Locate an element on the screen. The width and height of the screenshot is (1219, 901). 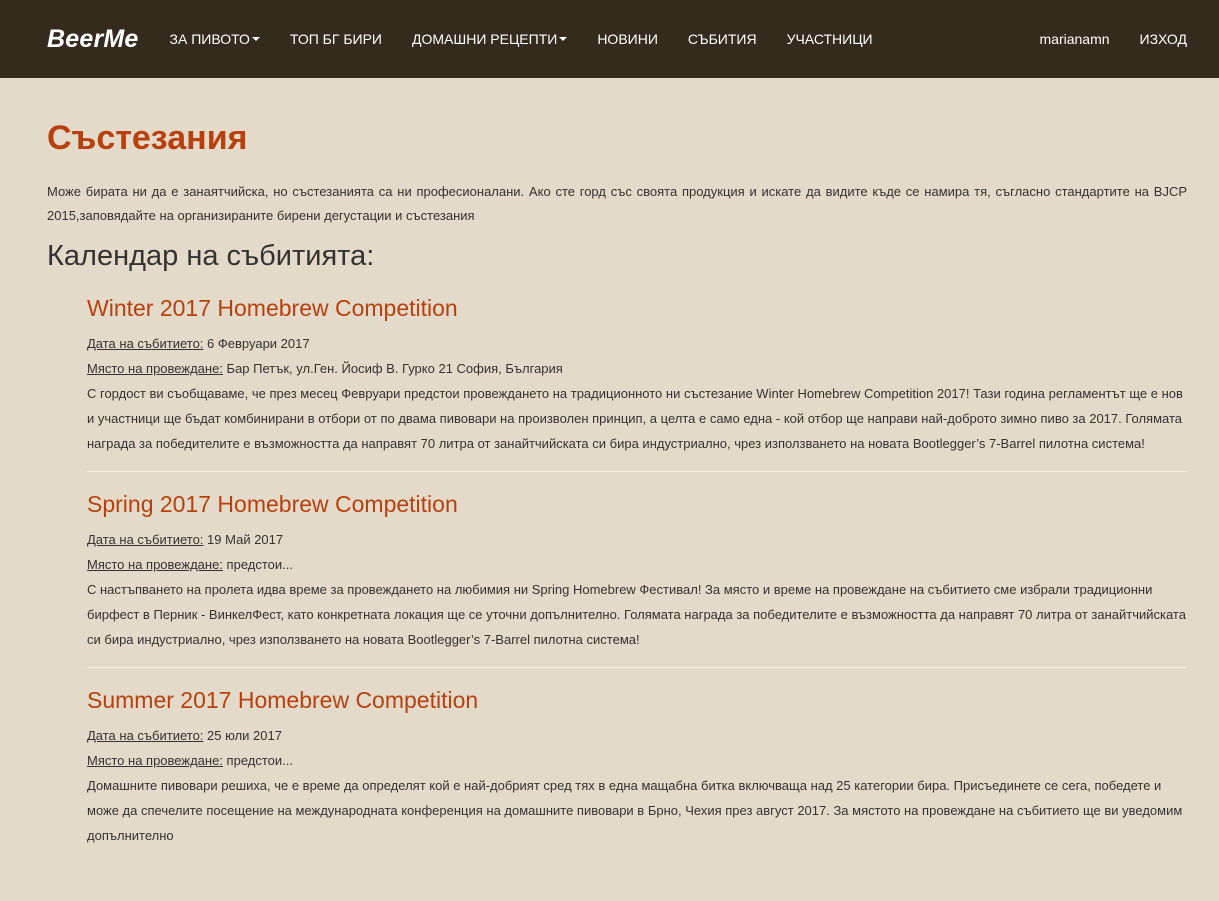
nav-item-label: ТОП БГ БИРИ is located at coordinates (335, 39).